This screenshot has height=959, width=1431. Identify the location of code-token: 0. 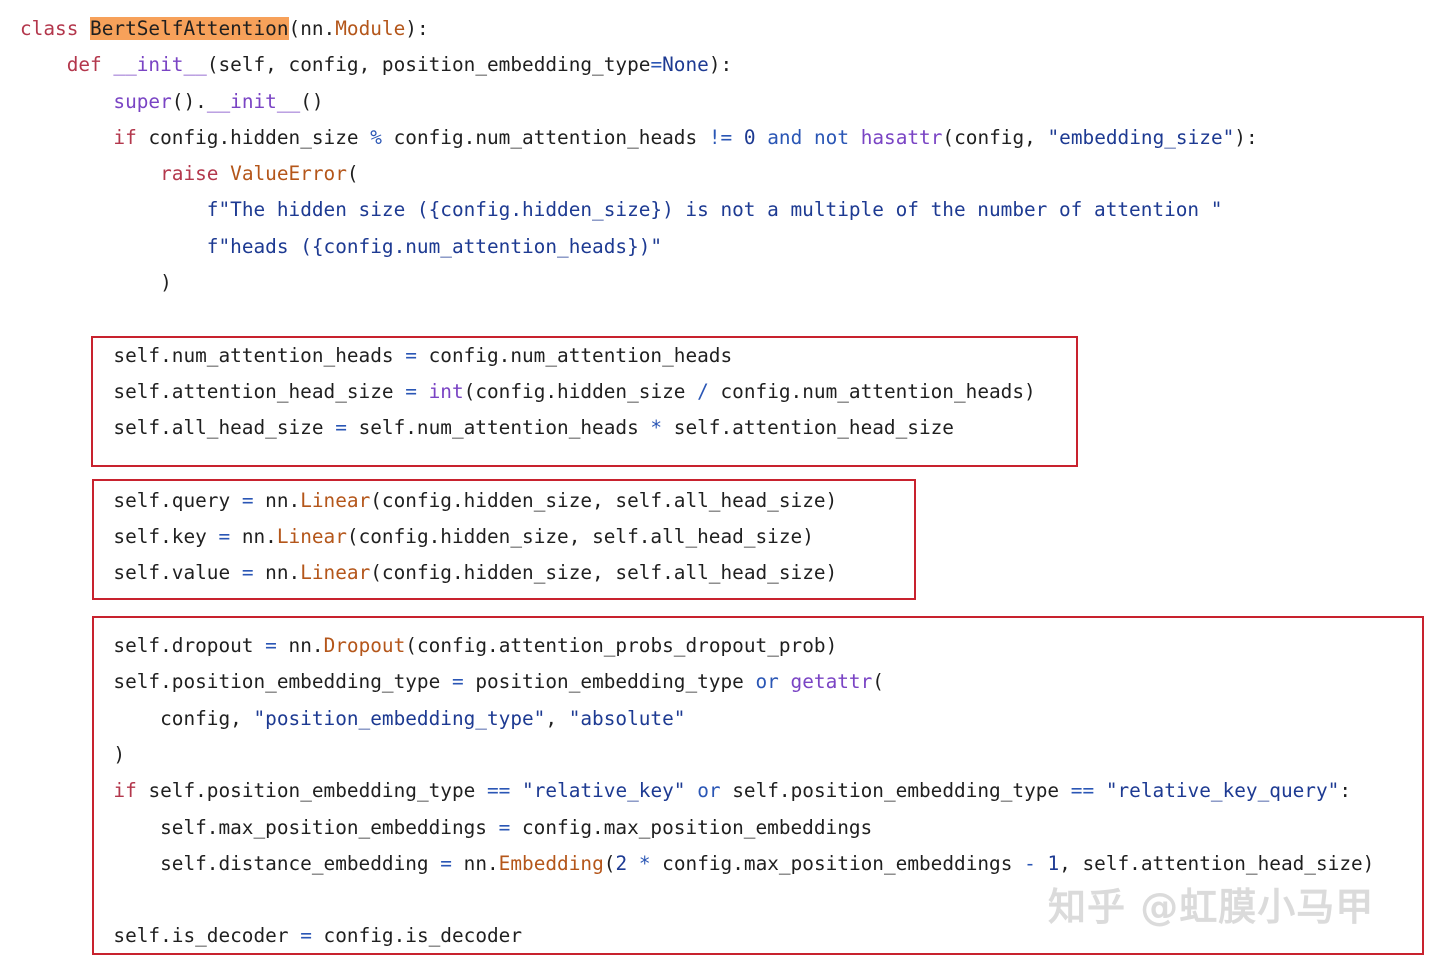
(749, 137).